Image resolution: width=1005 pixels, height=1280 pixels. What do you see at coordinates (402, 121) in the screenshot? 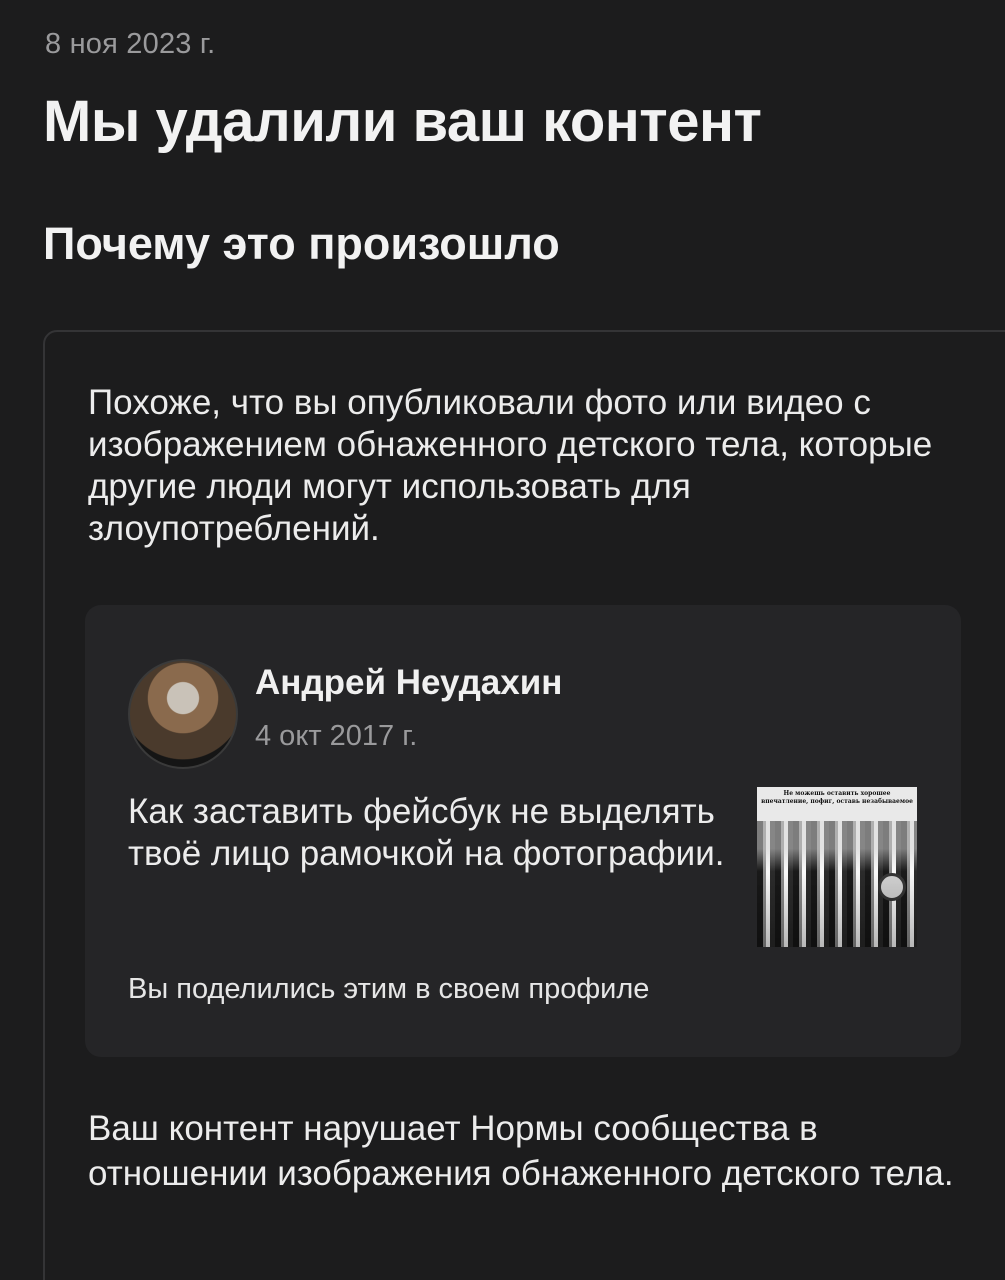
I see `page-title: Мы удалили ваш контент` at bounding box center [402, 121].